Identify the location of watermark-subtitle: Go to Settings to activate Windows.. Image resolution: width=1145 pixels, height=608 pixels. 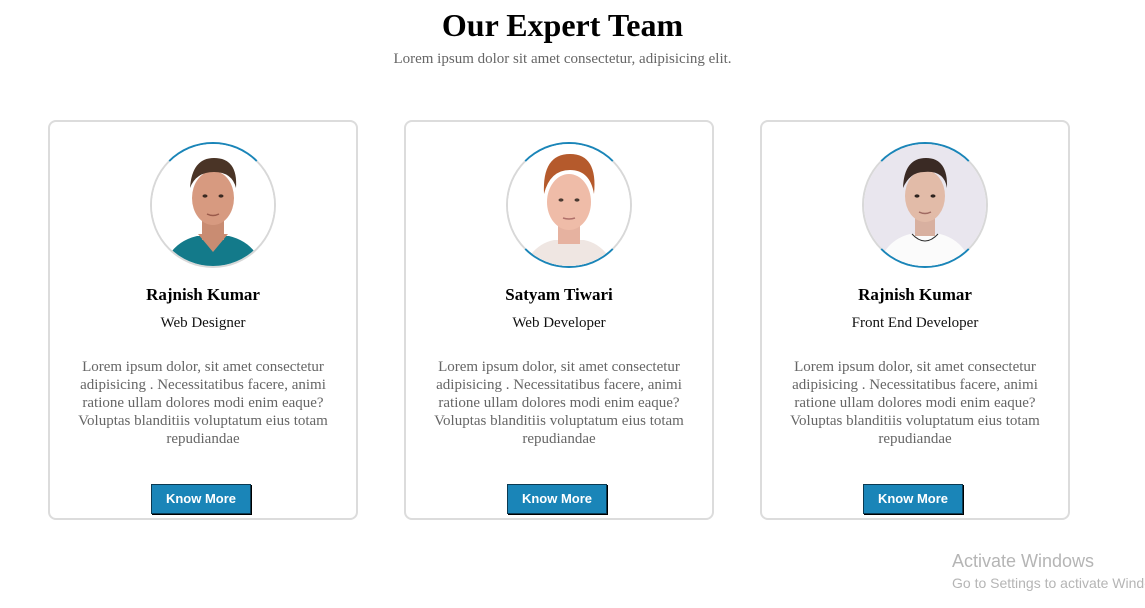
(1048, 583).